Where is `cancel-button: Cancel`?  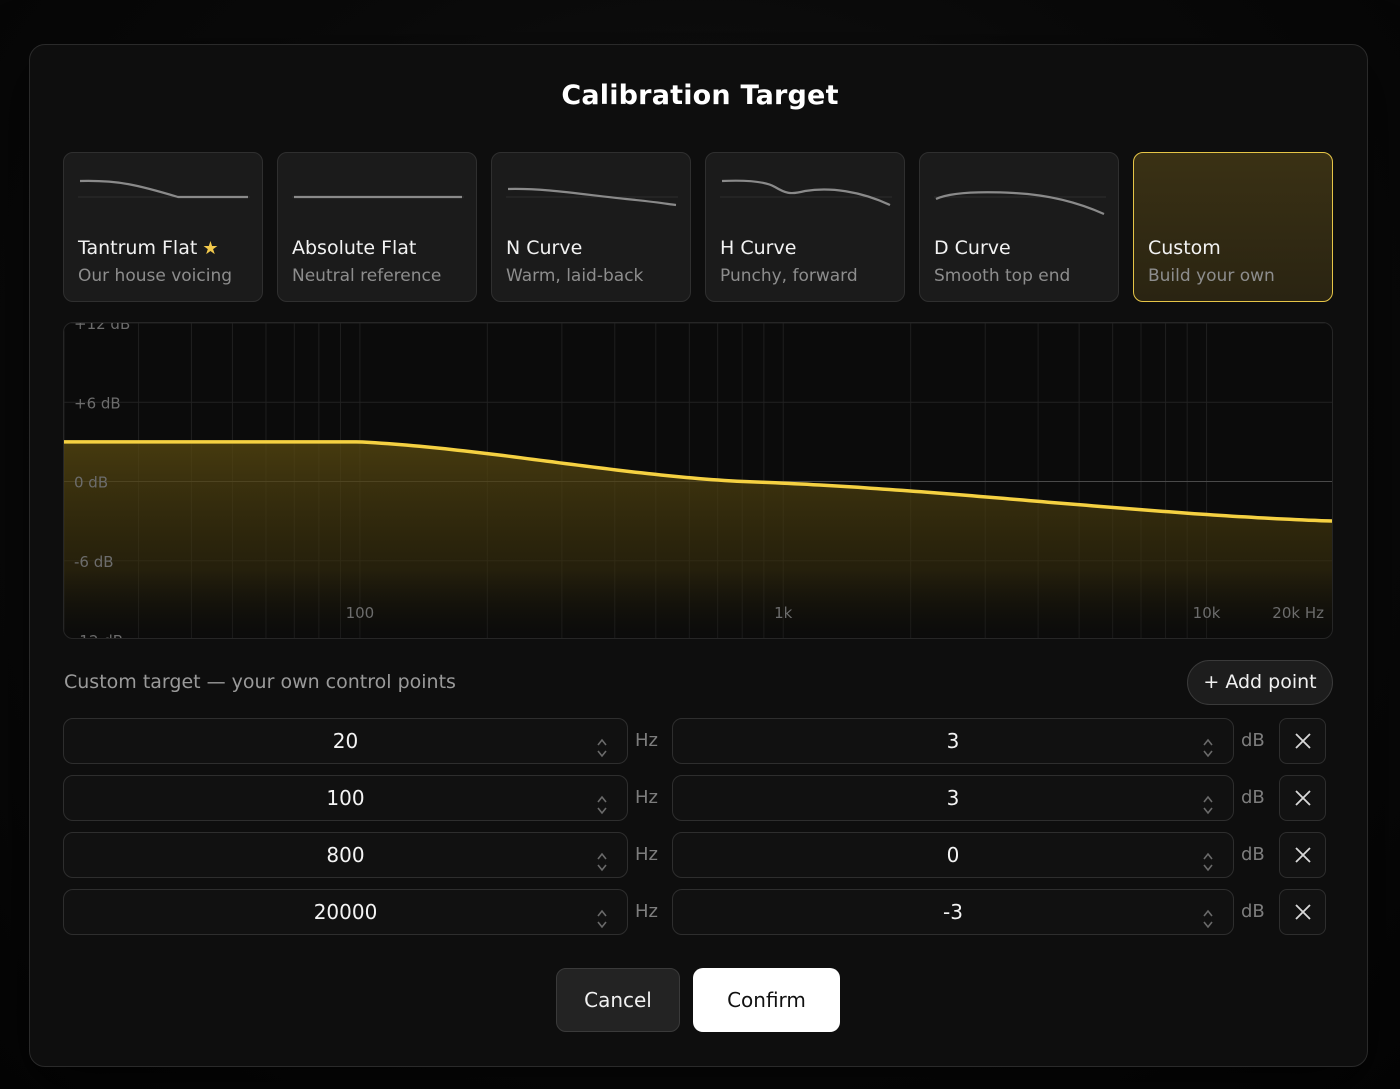
cancel-button: Cancel is located at coordinates (618, 1000).